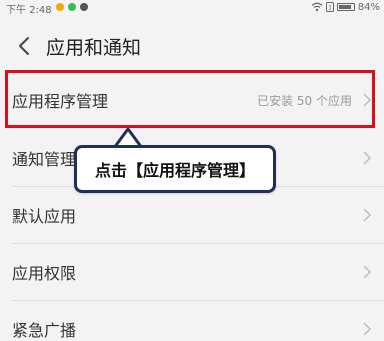 Image resolution: width=384 pixels, height=341 pixels. Describe the element at coordinates (44, 273) in the screenshot. I see `list-item-label: 应用权限` at that location.